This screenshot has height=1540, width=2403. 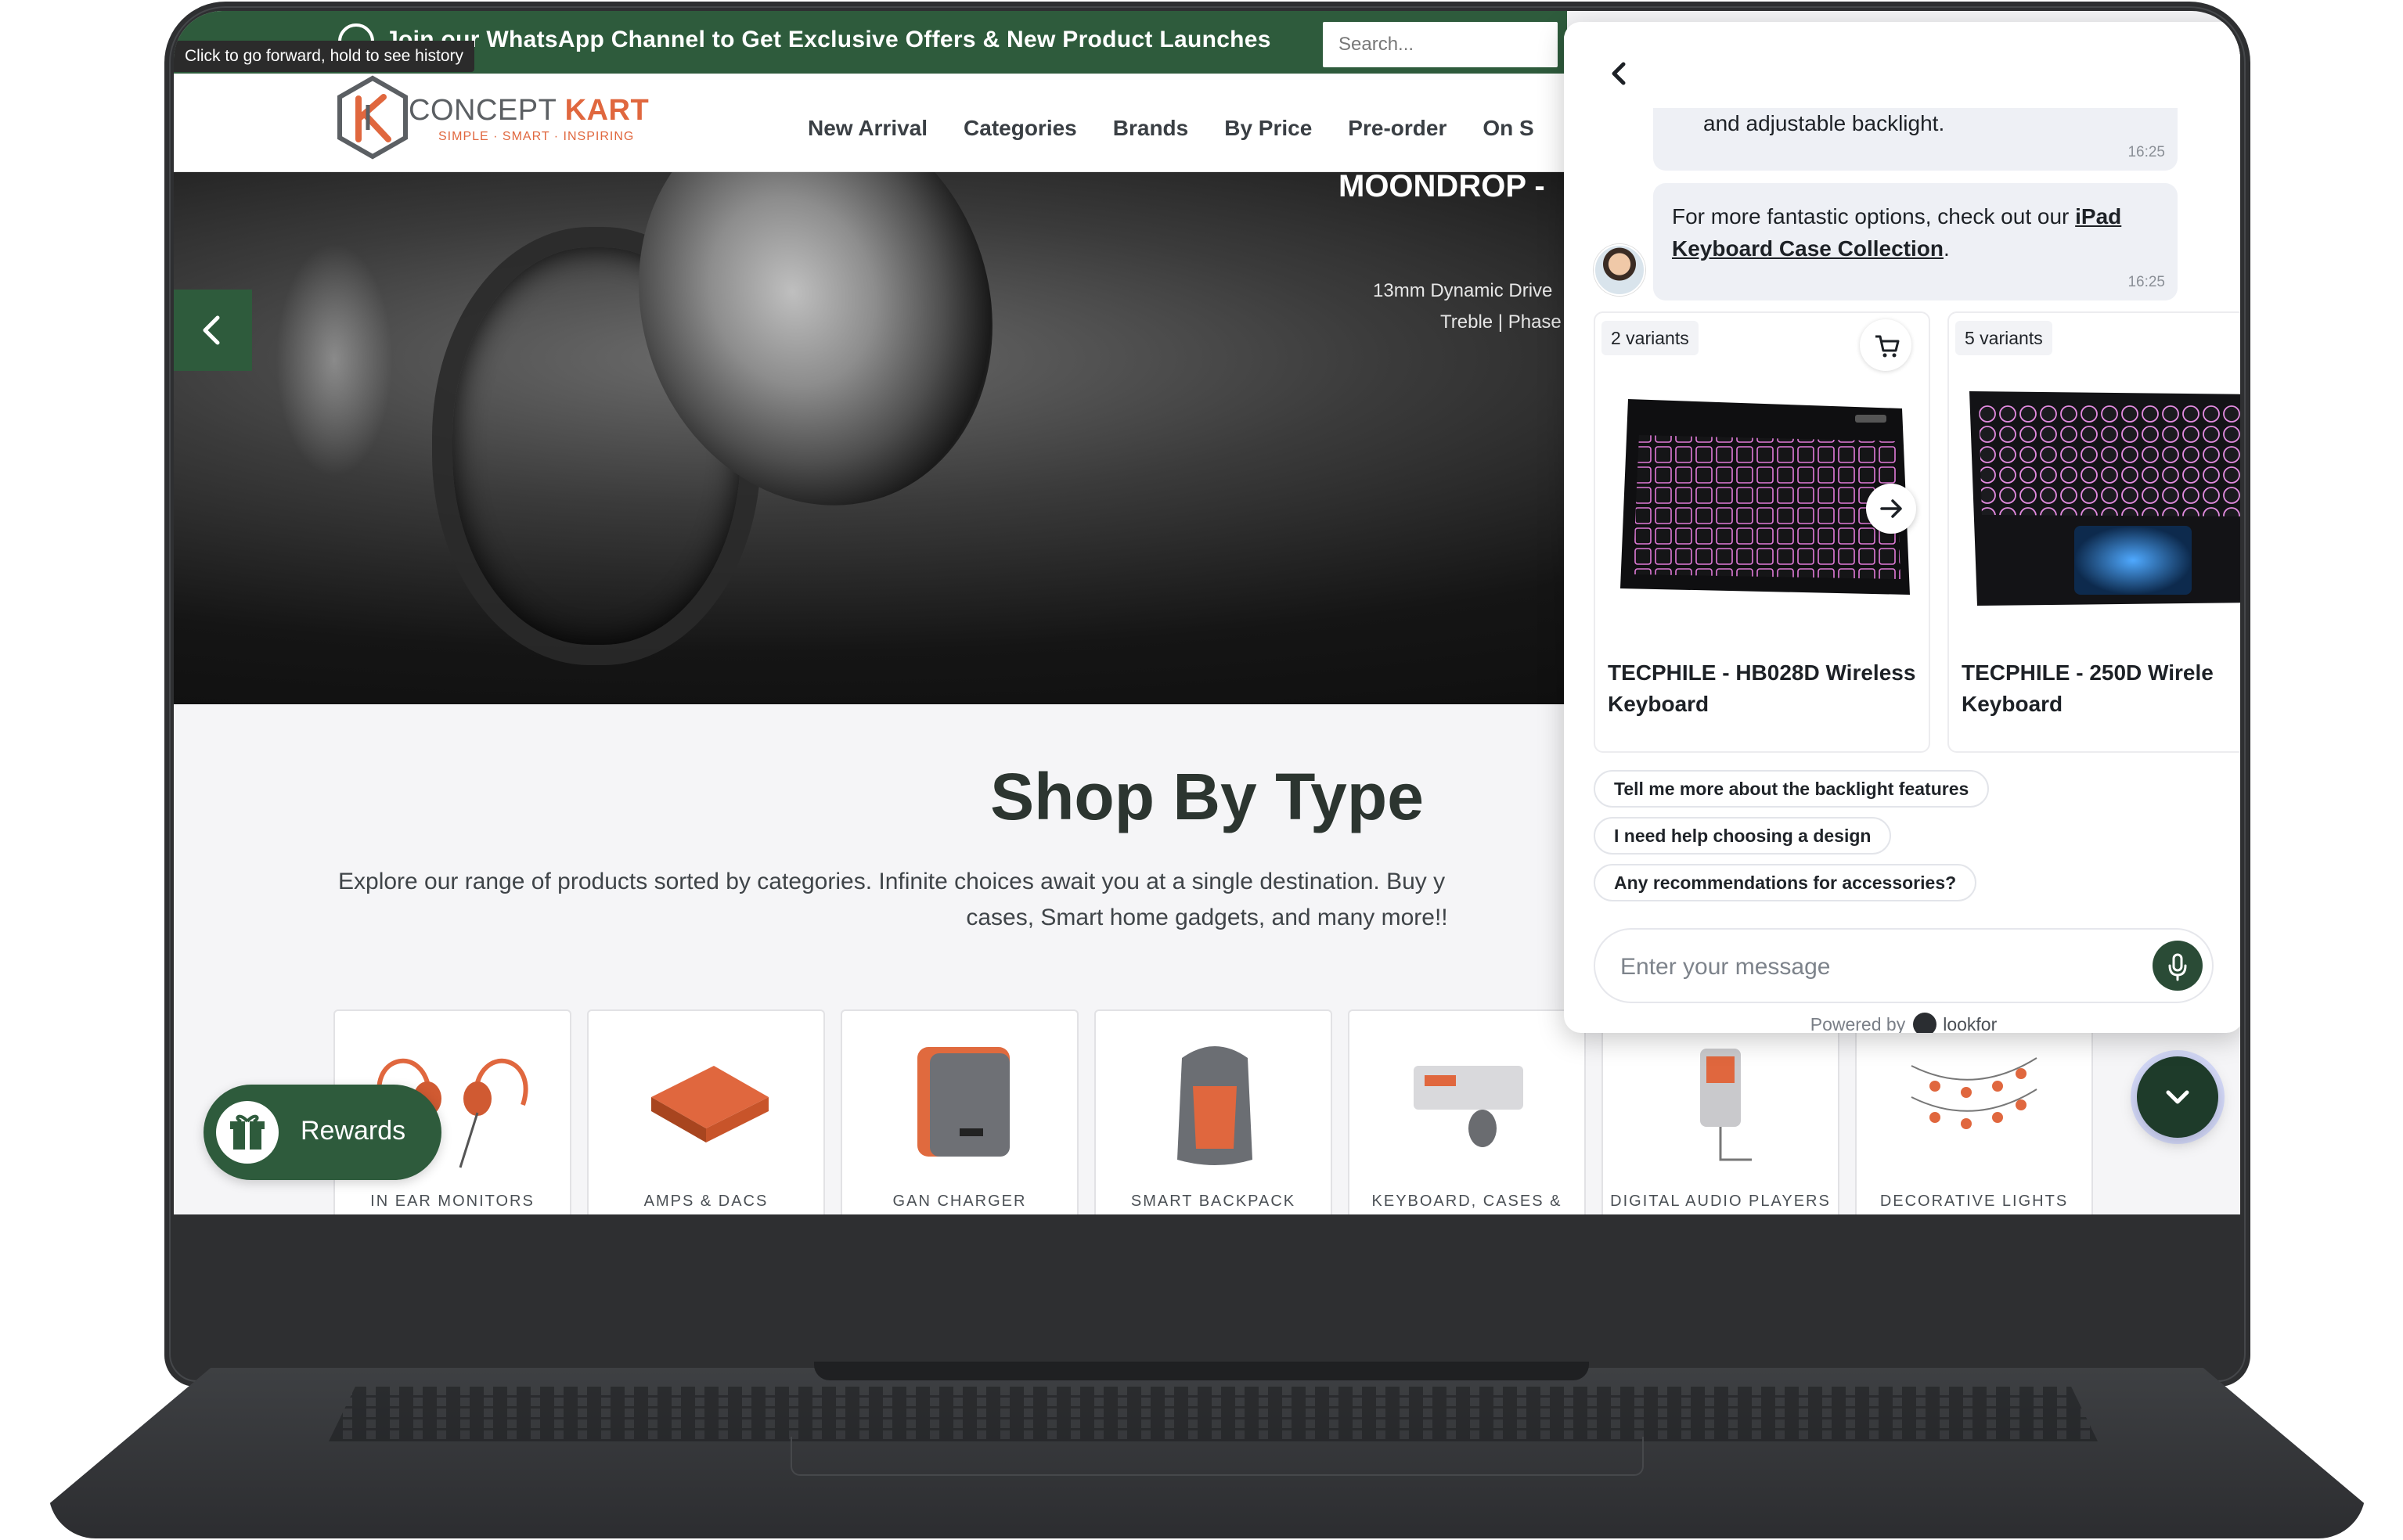 What do you see at coordinates (1397, 128) in the screenshot?
I see `nav-item-pre-order: Pre-order` at bounding box center [1397, 128].